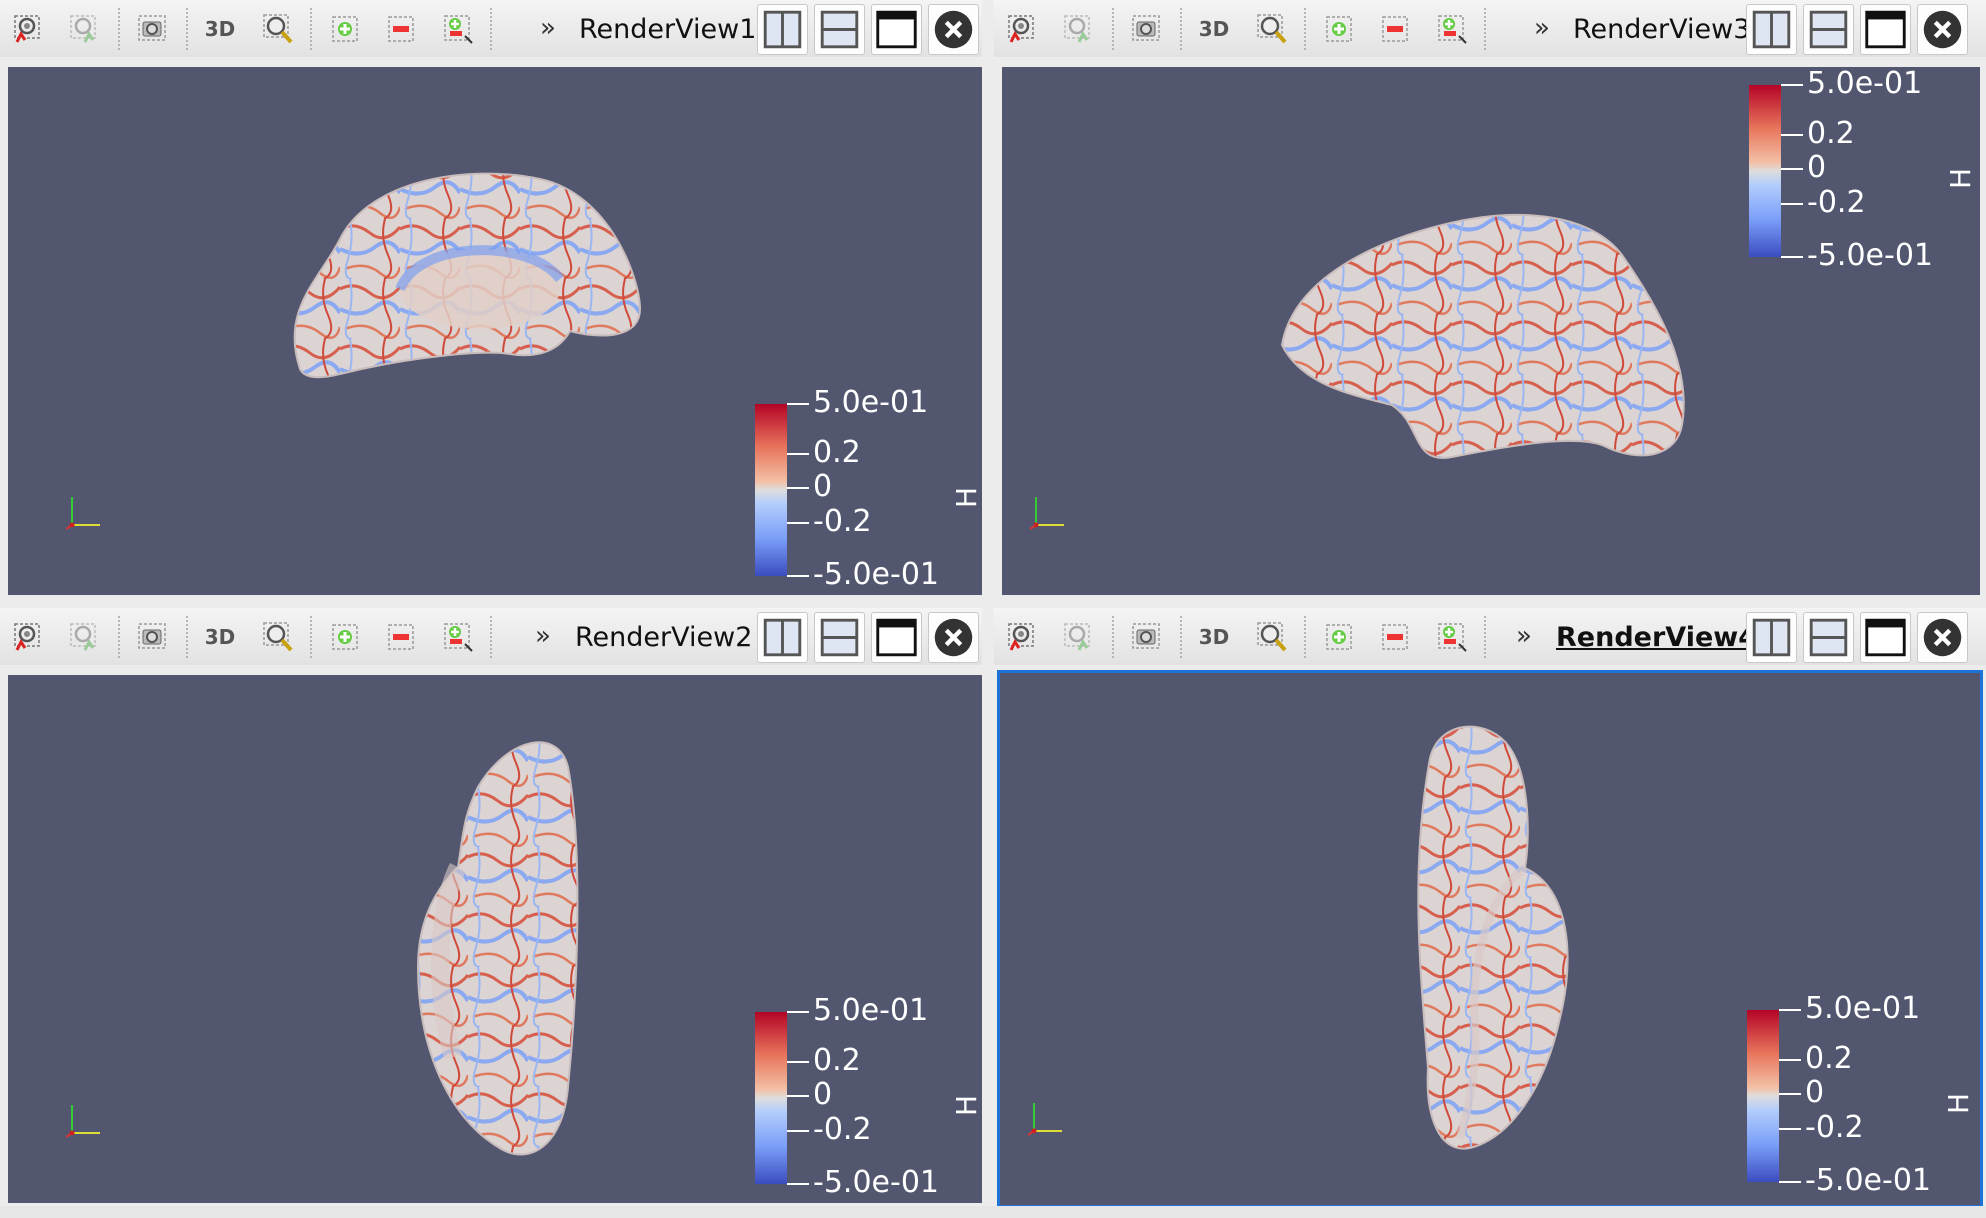 The width and height of the screenshot is (1986, 1218). What do you see at coordinates (1490, 28) in the screenshot?
I see `view-toolbar: 3D » RenderView3` at bounding box center [1490, 28].